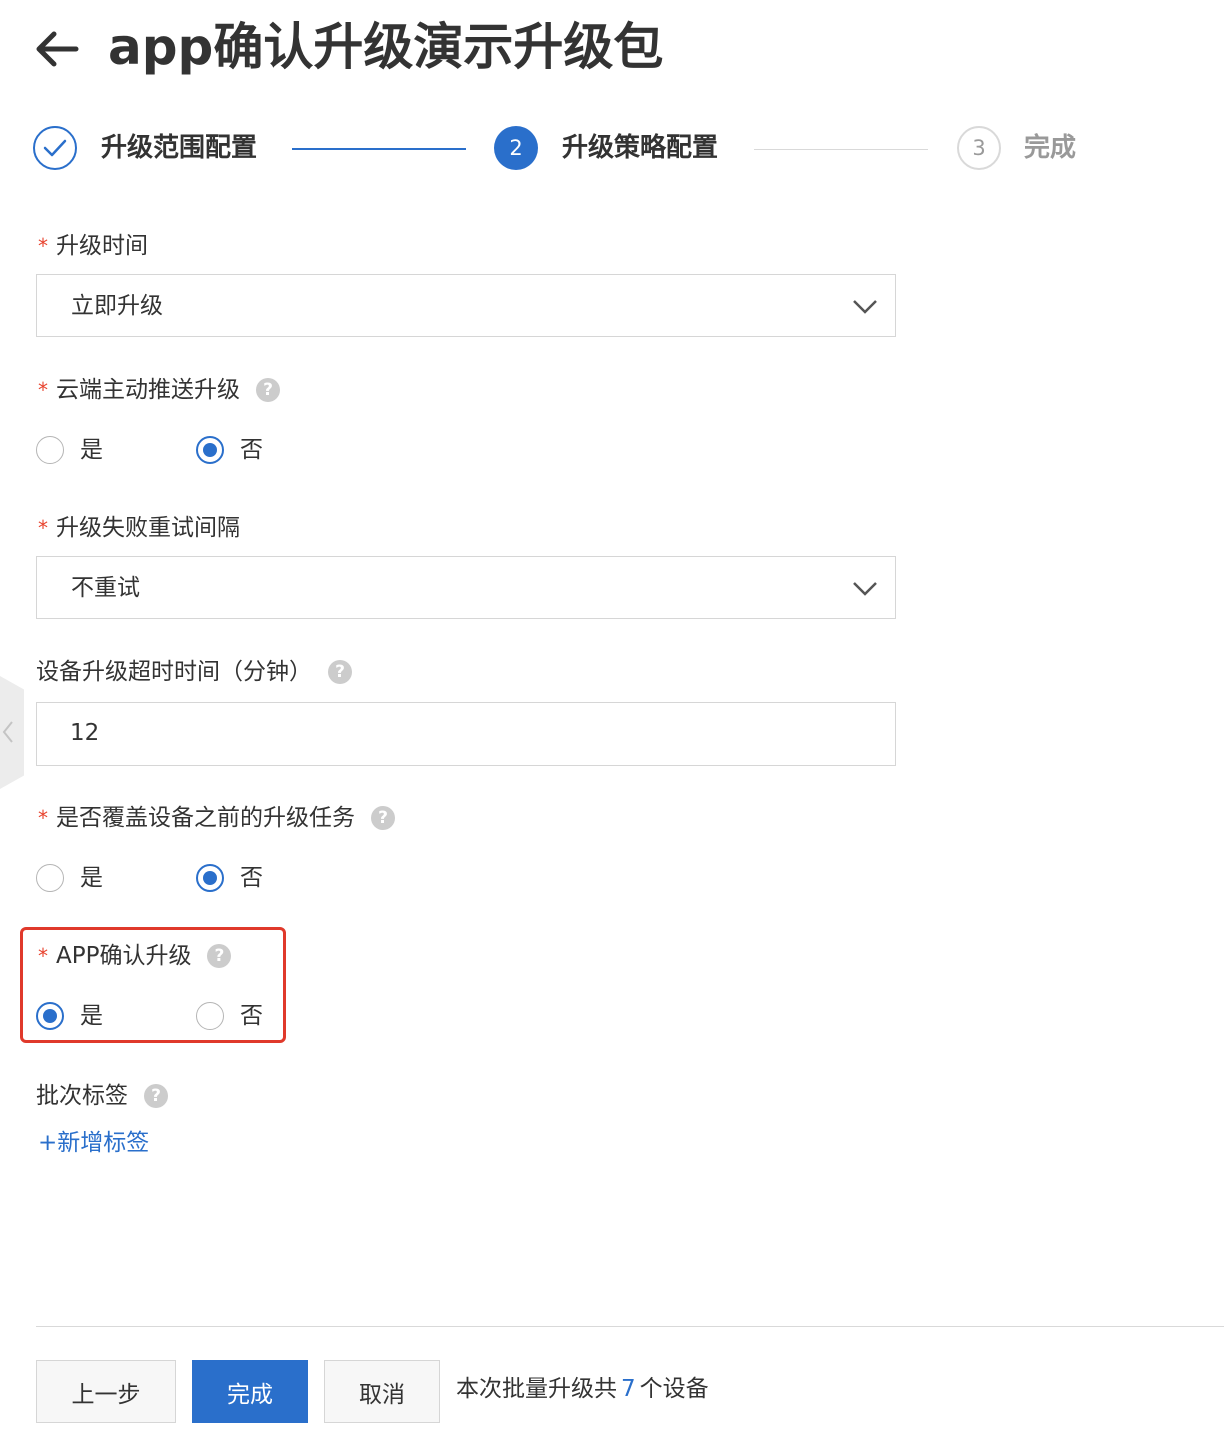  What do you see at coordinates (536, 1389) in the screenshot?
I see `summary-prefix: 本次批量升级共` at bounding box center [536, 1389].